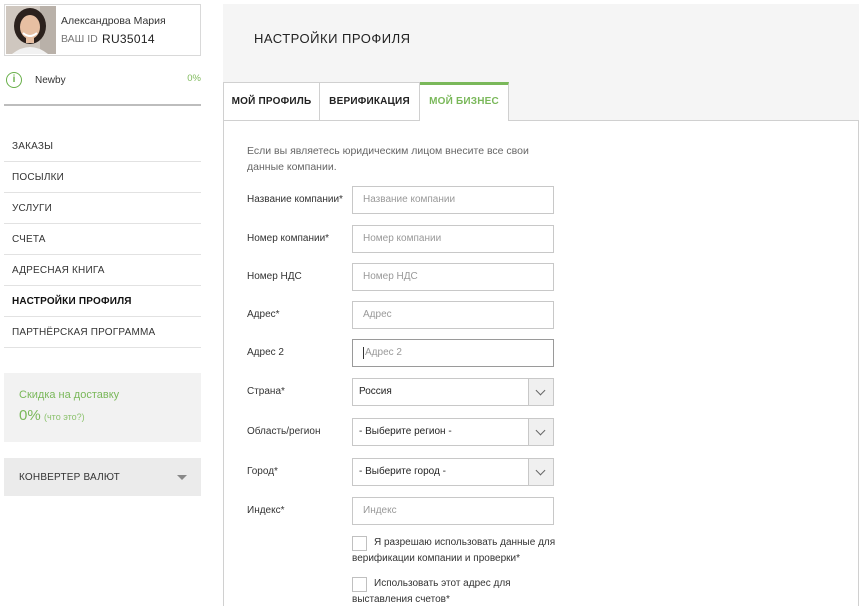 The height and width of the screenshot is (606, 863). What do you see at coordinates (102, 332) in the screenshot?
I see `sidebar-item-partner-program: ПАРТНЁРСКАЯ ПРОГРАММА` at bounding box center [102, 332].